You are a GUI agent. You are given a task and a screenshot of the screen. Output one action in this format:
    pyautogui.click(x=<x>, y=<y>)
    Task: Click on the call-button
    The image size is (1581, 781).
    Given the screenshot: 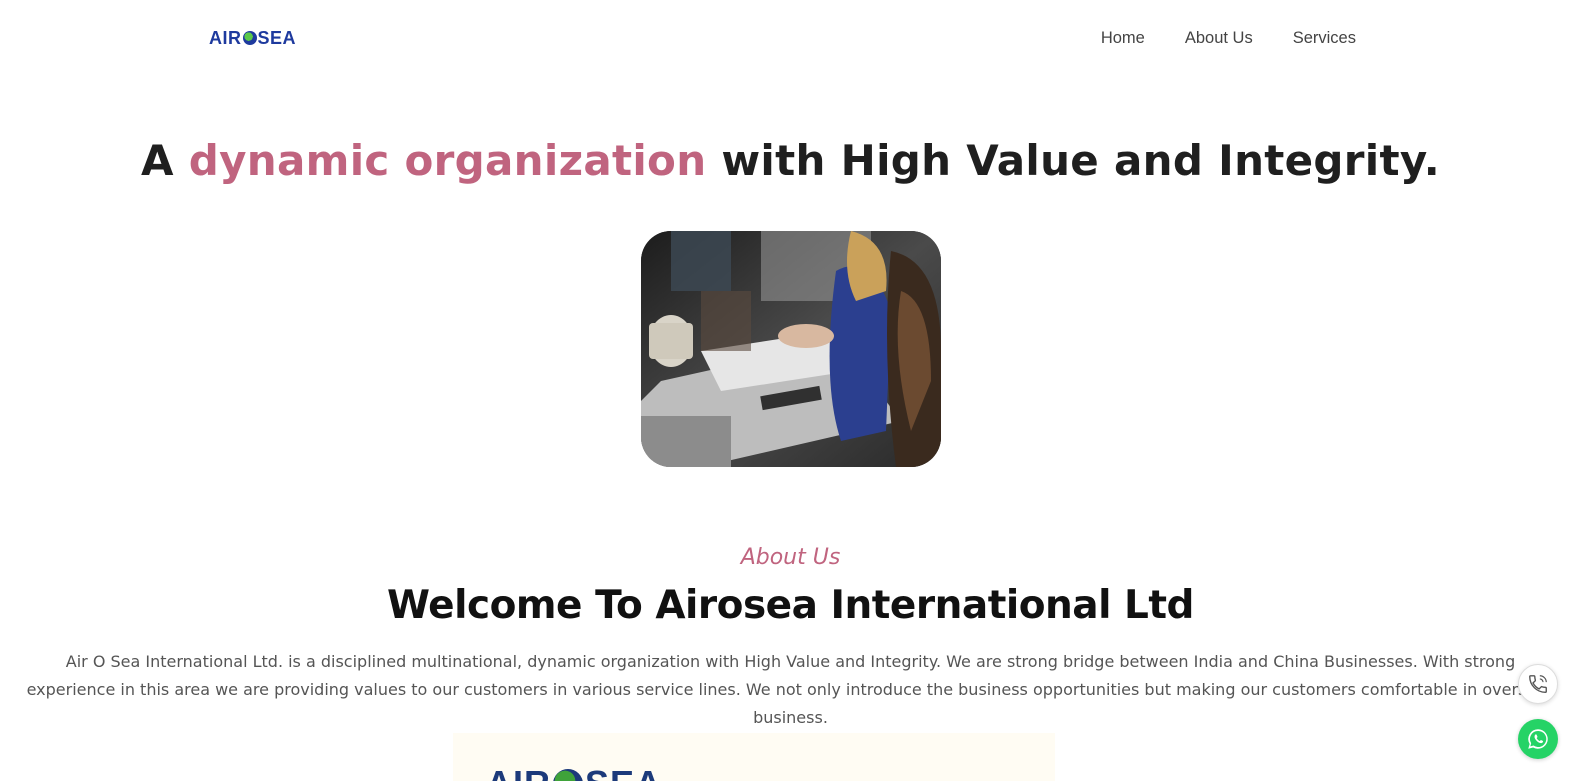 What is the action you would take?
    pyautogui.click(x=1538, y=684)
    